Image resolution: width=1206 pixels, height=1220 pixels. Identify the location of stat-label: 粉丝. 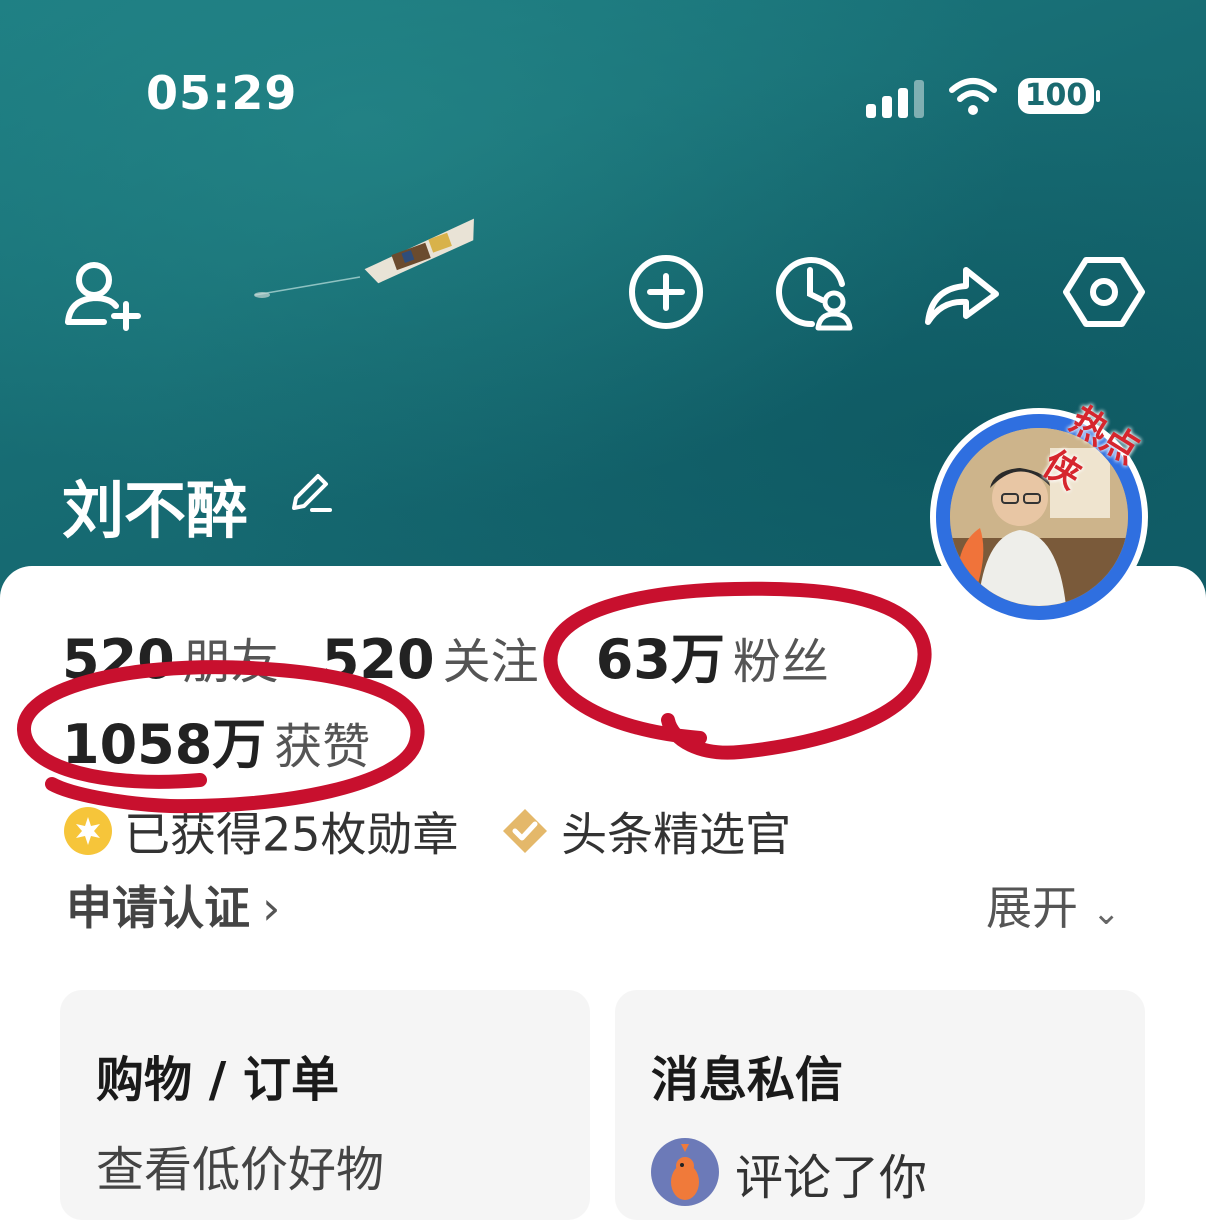
(780, 662).